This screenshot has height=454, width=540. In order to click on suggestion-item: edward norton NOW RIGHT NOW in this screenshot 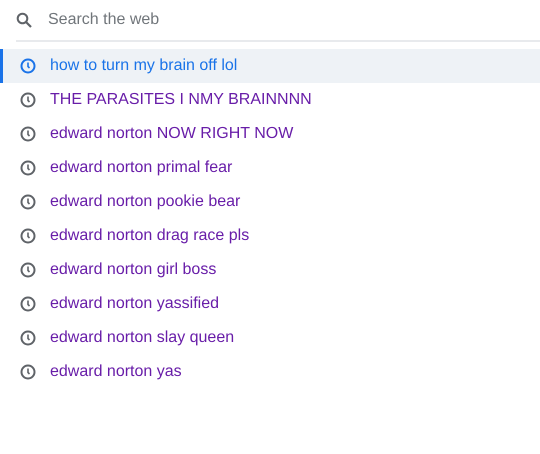, I will do `click(270, 134)`.